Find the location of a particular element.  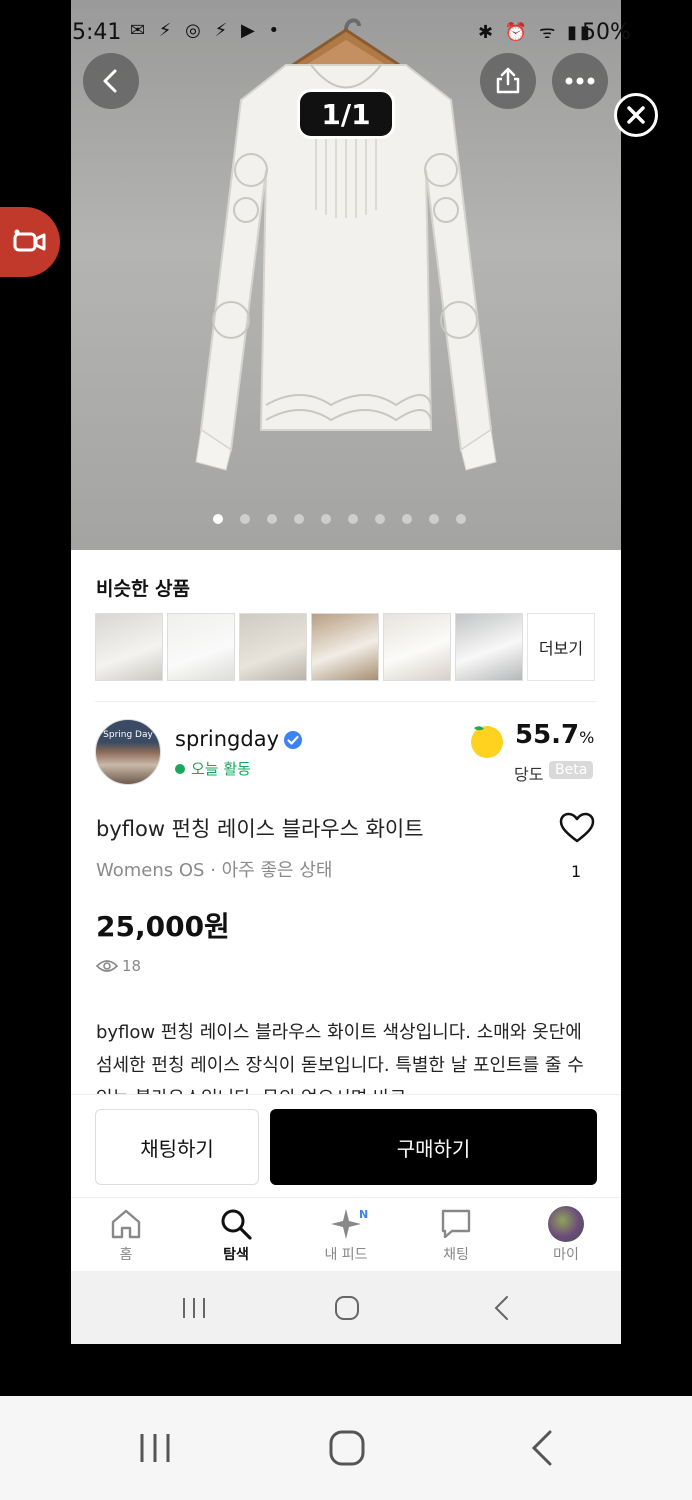

share-button is located at coordinates (508, 81).